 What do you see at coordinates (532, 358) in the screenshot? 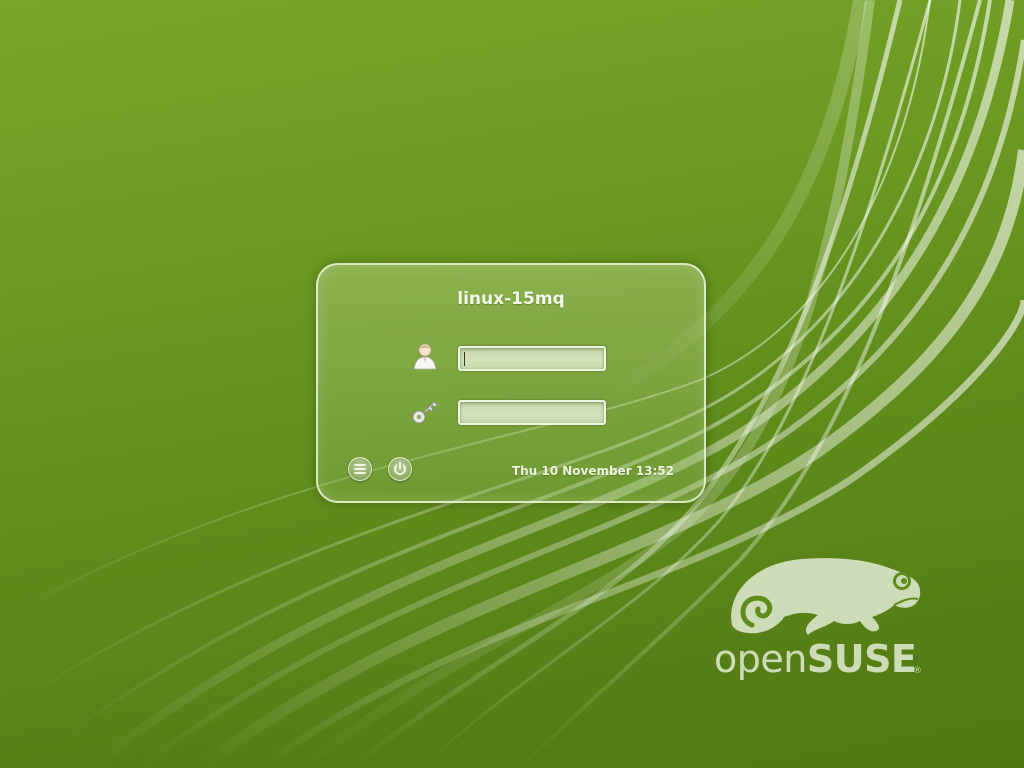
I see `username-field` at bounding box center [532, 358].